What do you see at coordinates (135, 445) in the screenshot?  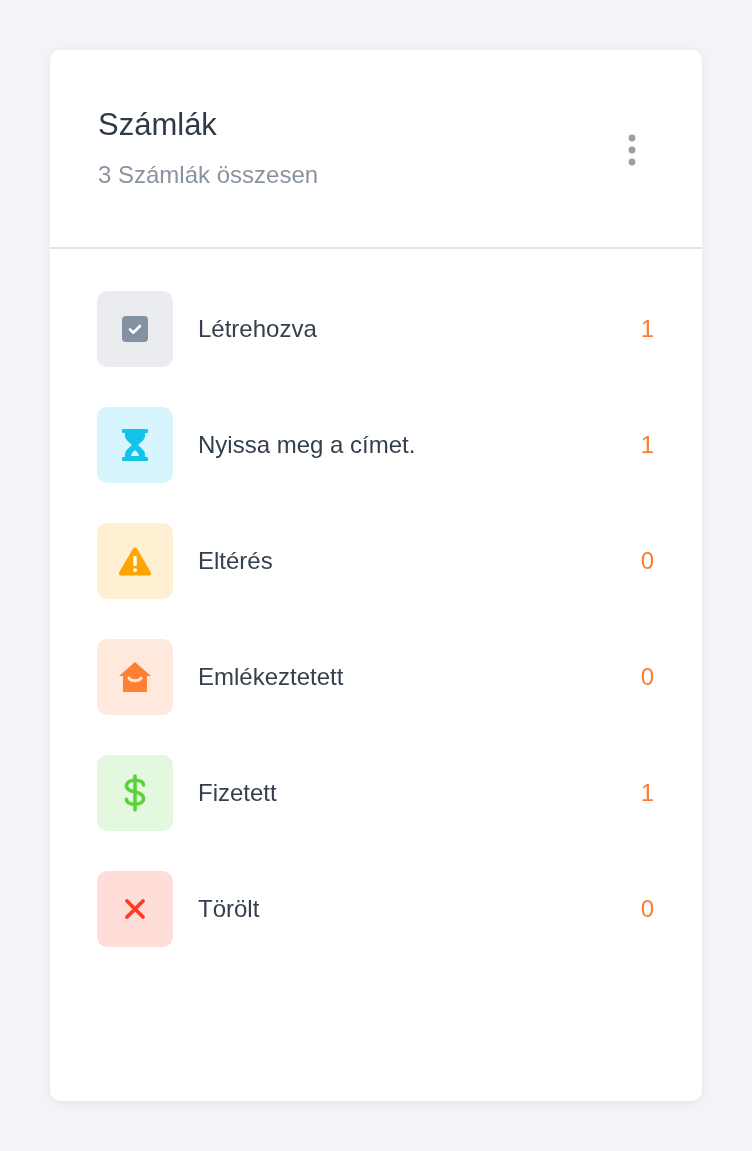 I see `hourglass-icon` at bounding box center [135, 445].